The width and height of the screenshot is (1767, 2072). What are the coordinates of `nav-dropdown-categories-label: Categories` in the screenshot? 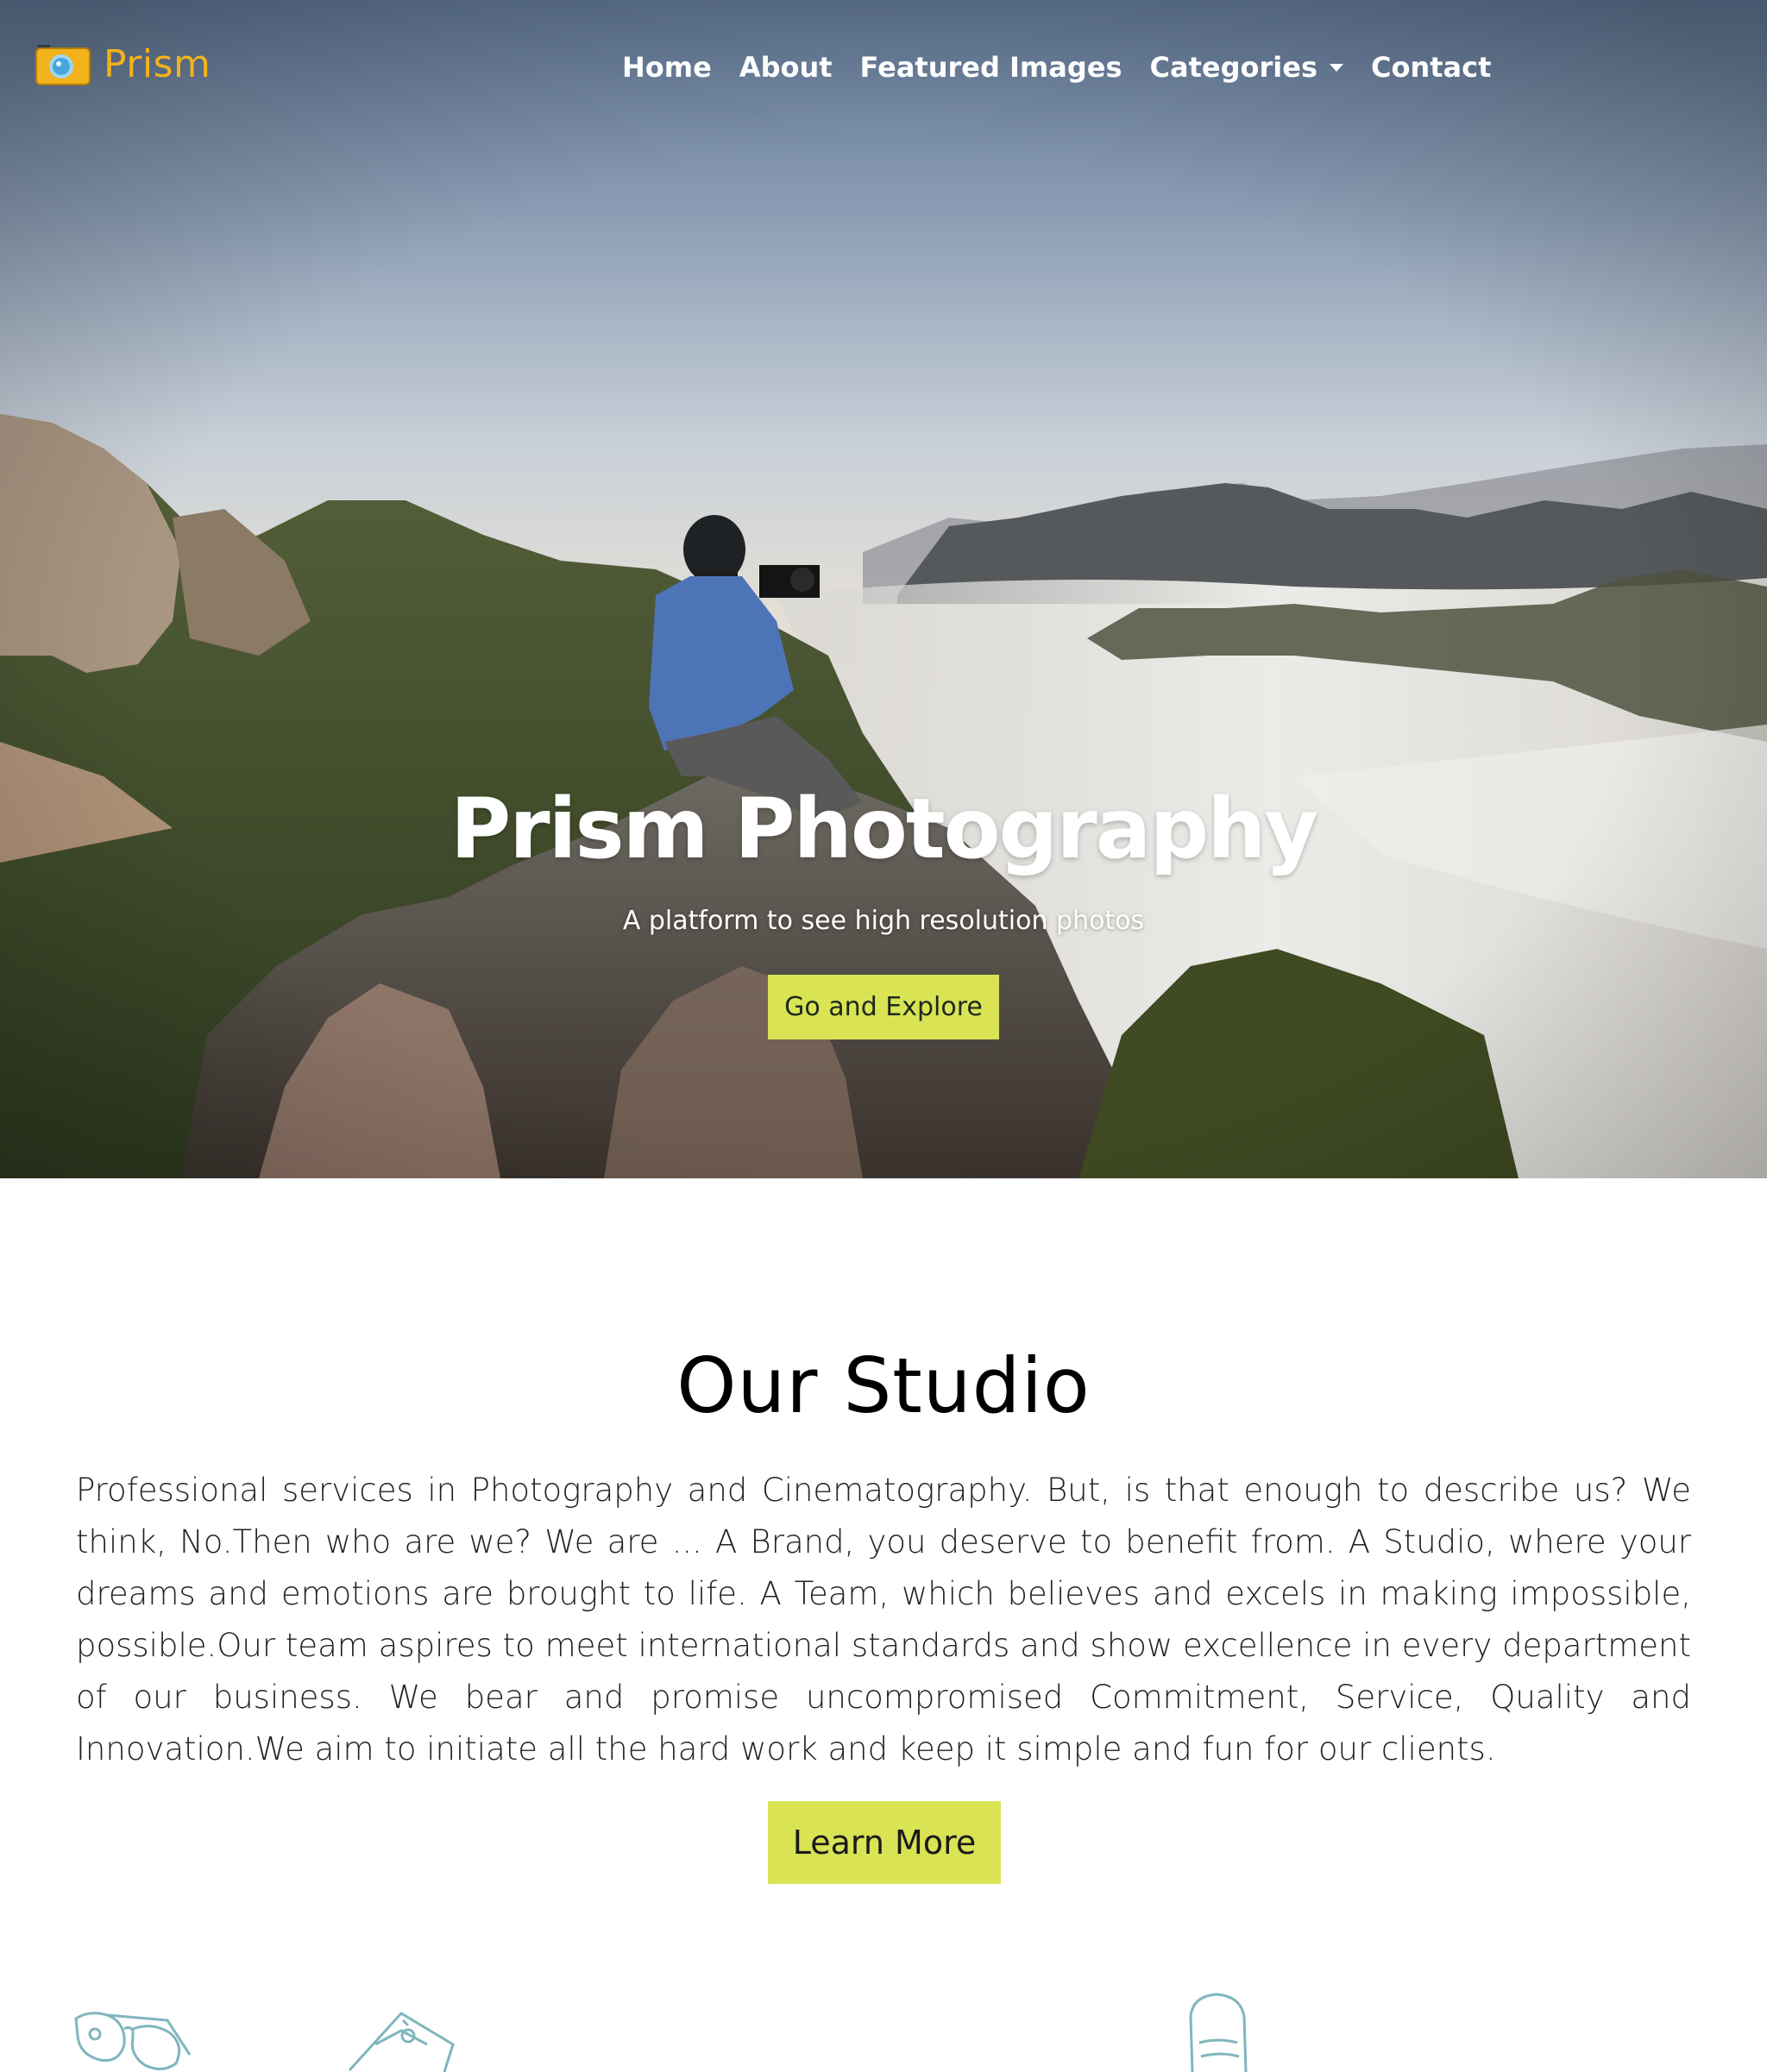 It's located at (1233, 67).